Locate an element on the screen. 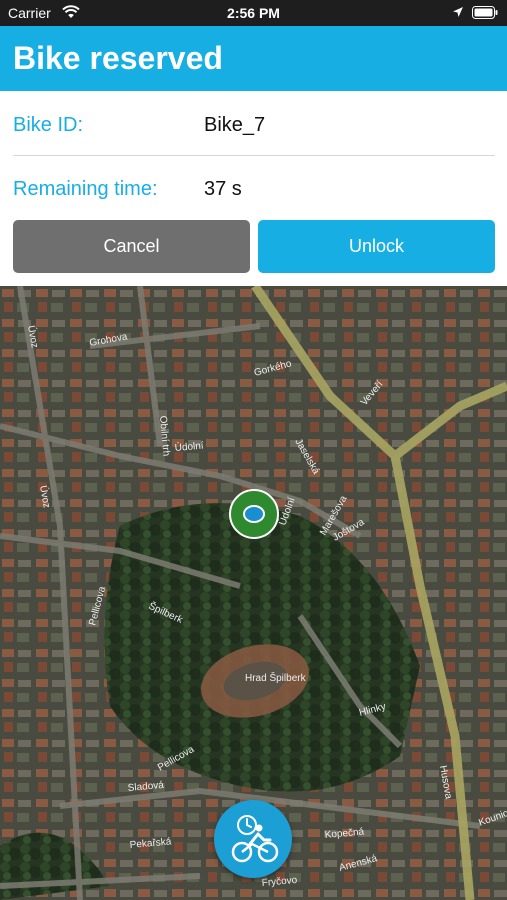  bike-marker-icon is located at coordinates (254, 514).